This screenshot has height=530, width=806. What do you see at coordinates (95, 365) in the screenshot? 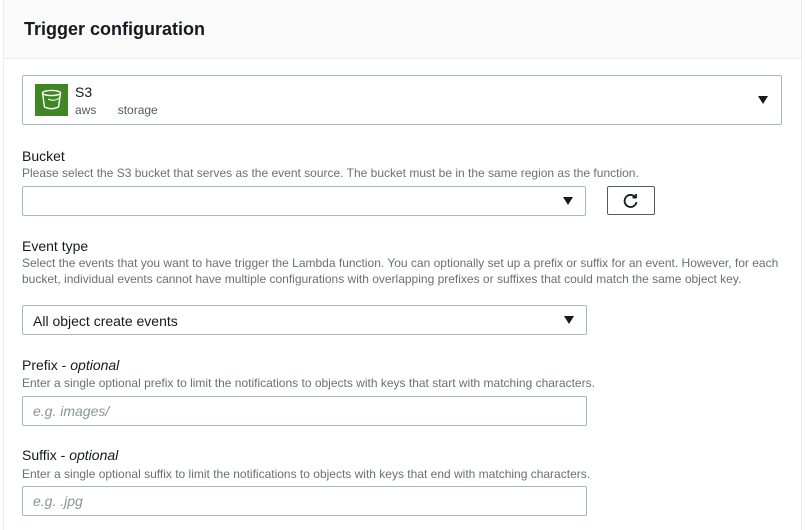
I see `prefix-optional-tag: optional` at bounding box center [95, 365].